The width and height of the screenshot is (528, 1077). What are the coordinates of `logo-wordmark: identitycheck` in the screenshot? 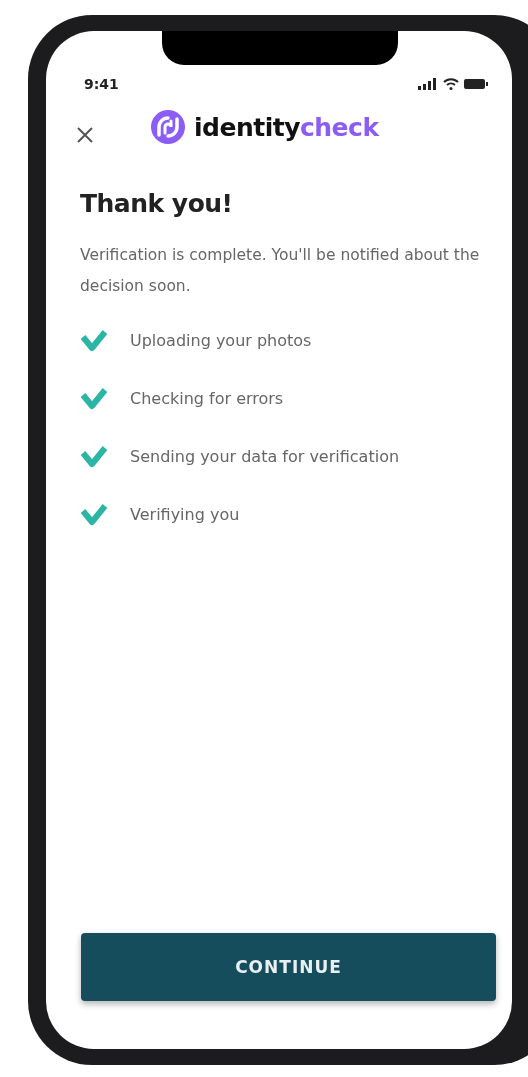 It's located at (286, 127).